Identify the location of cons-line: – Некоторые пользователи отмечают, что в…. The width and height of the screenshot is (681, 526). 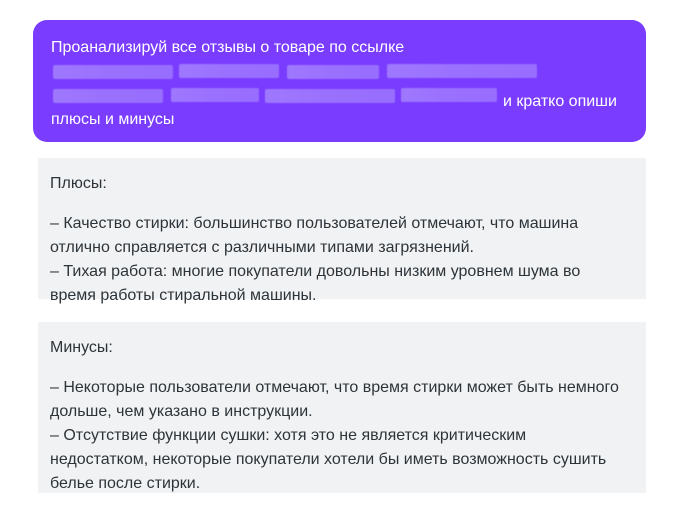
(334, 387).